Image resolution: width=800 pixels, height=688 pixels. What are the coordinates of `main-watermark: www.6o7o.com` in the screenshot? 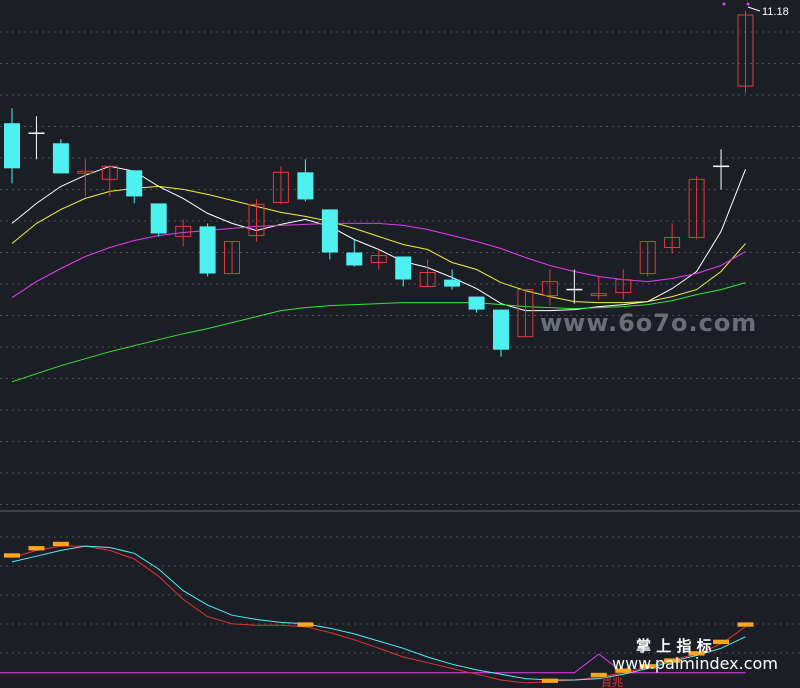 It's located at (648, 323).